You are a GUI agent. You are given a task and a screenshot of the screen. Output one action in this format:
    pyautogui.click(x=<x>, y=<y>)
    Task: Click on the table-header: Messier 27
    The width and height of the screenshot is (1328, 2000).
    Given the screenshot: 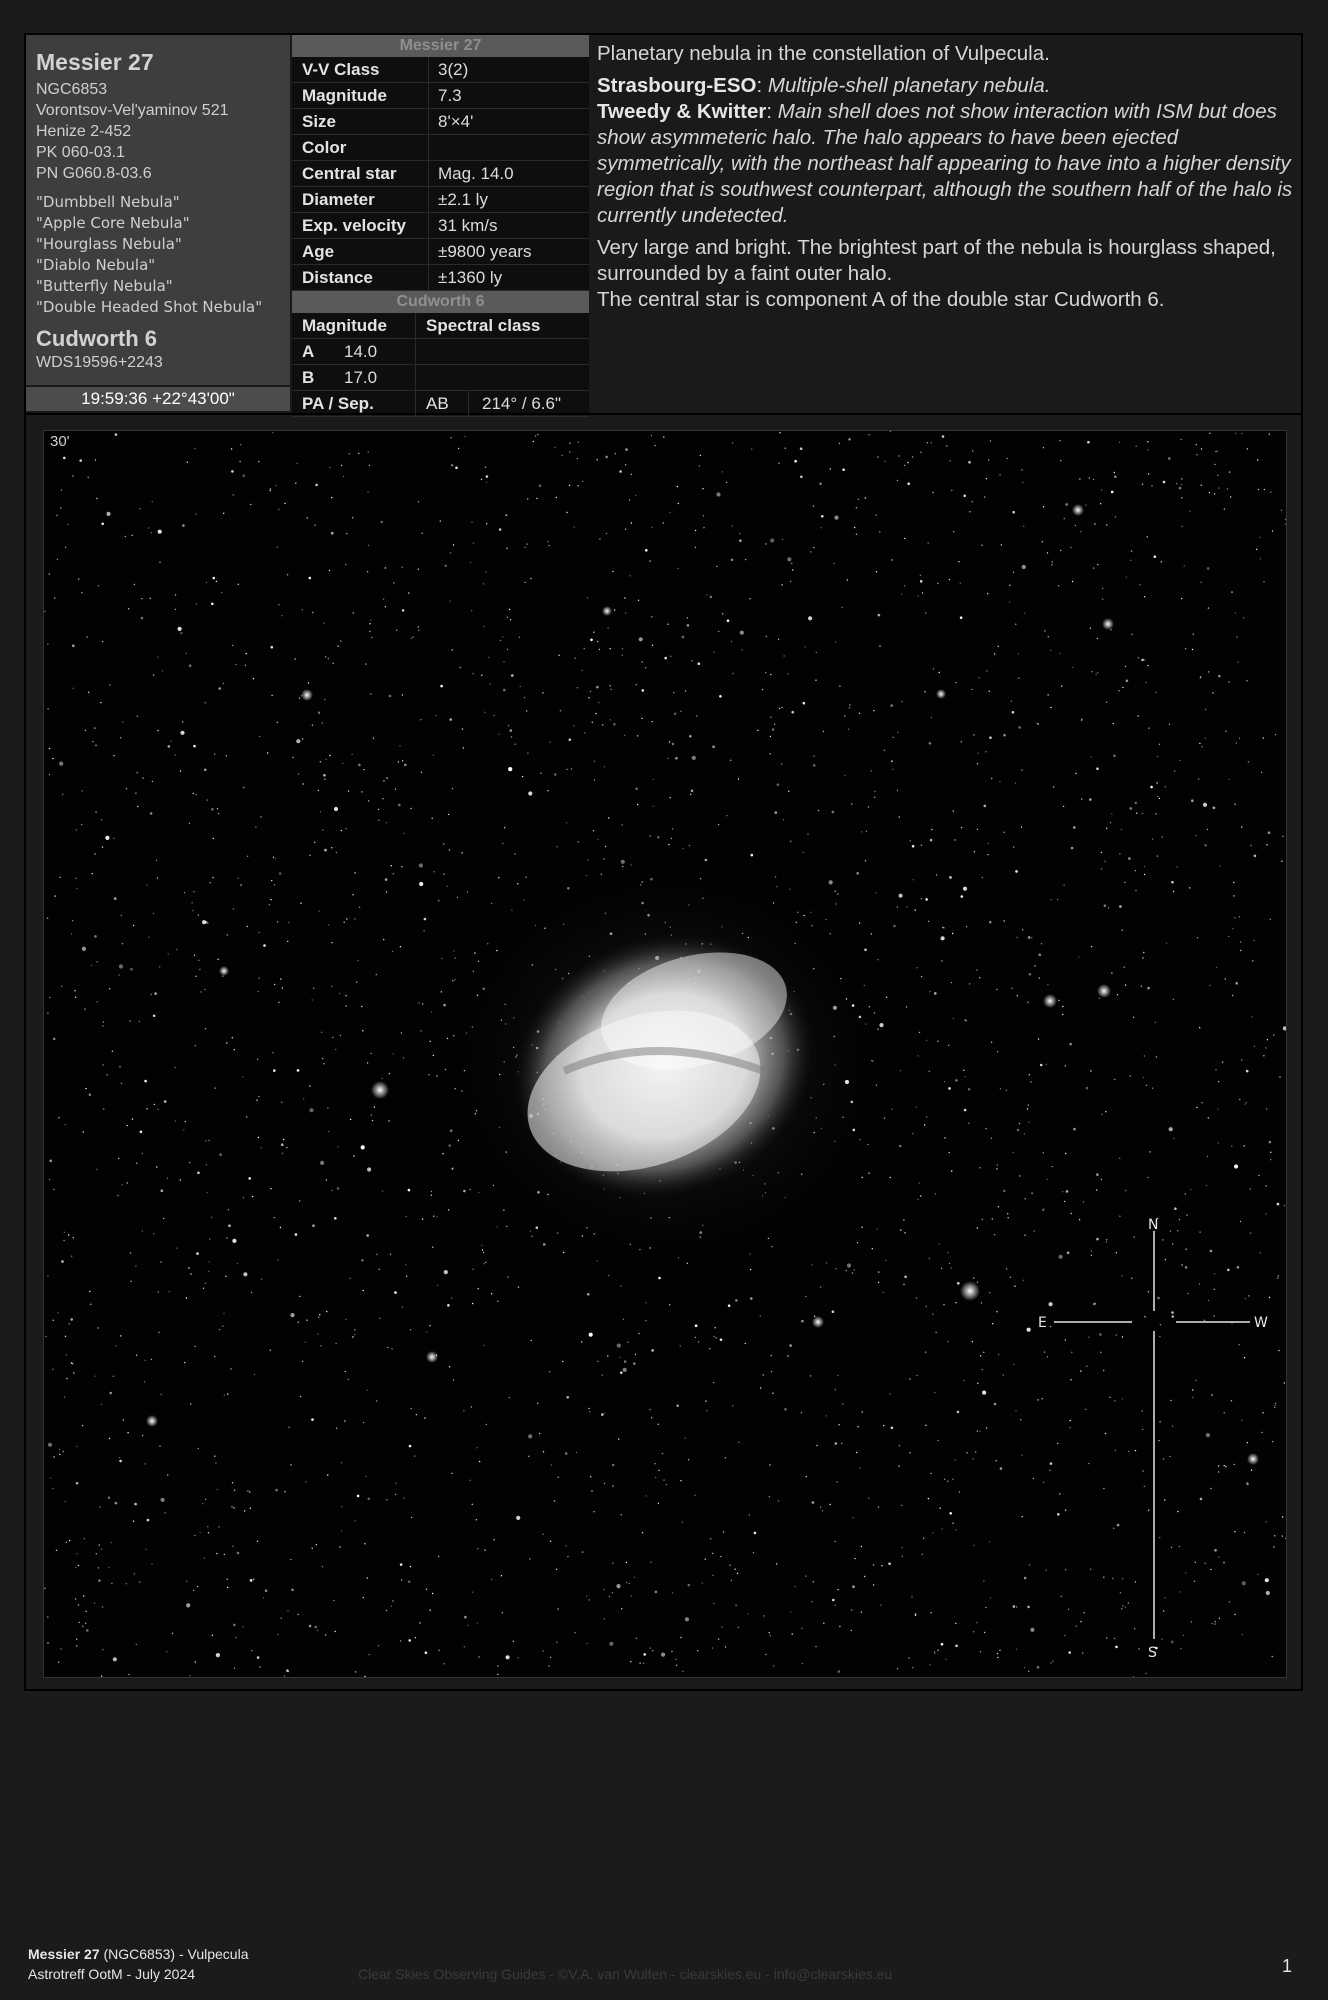 What is the action you would take?
    pyautogui.click(x=440, y=46)
    